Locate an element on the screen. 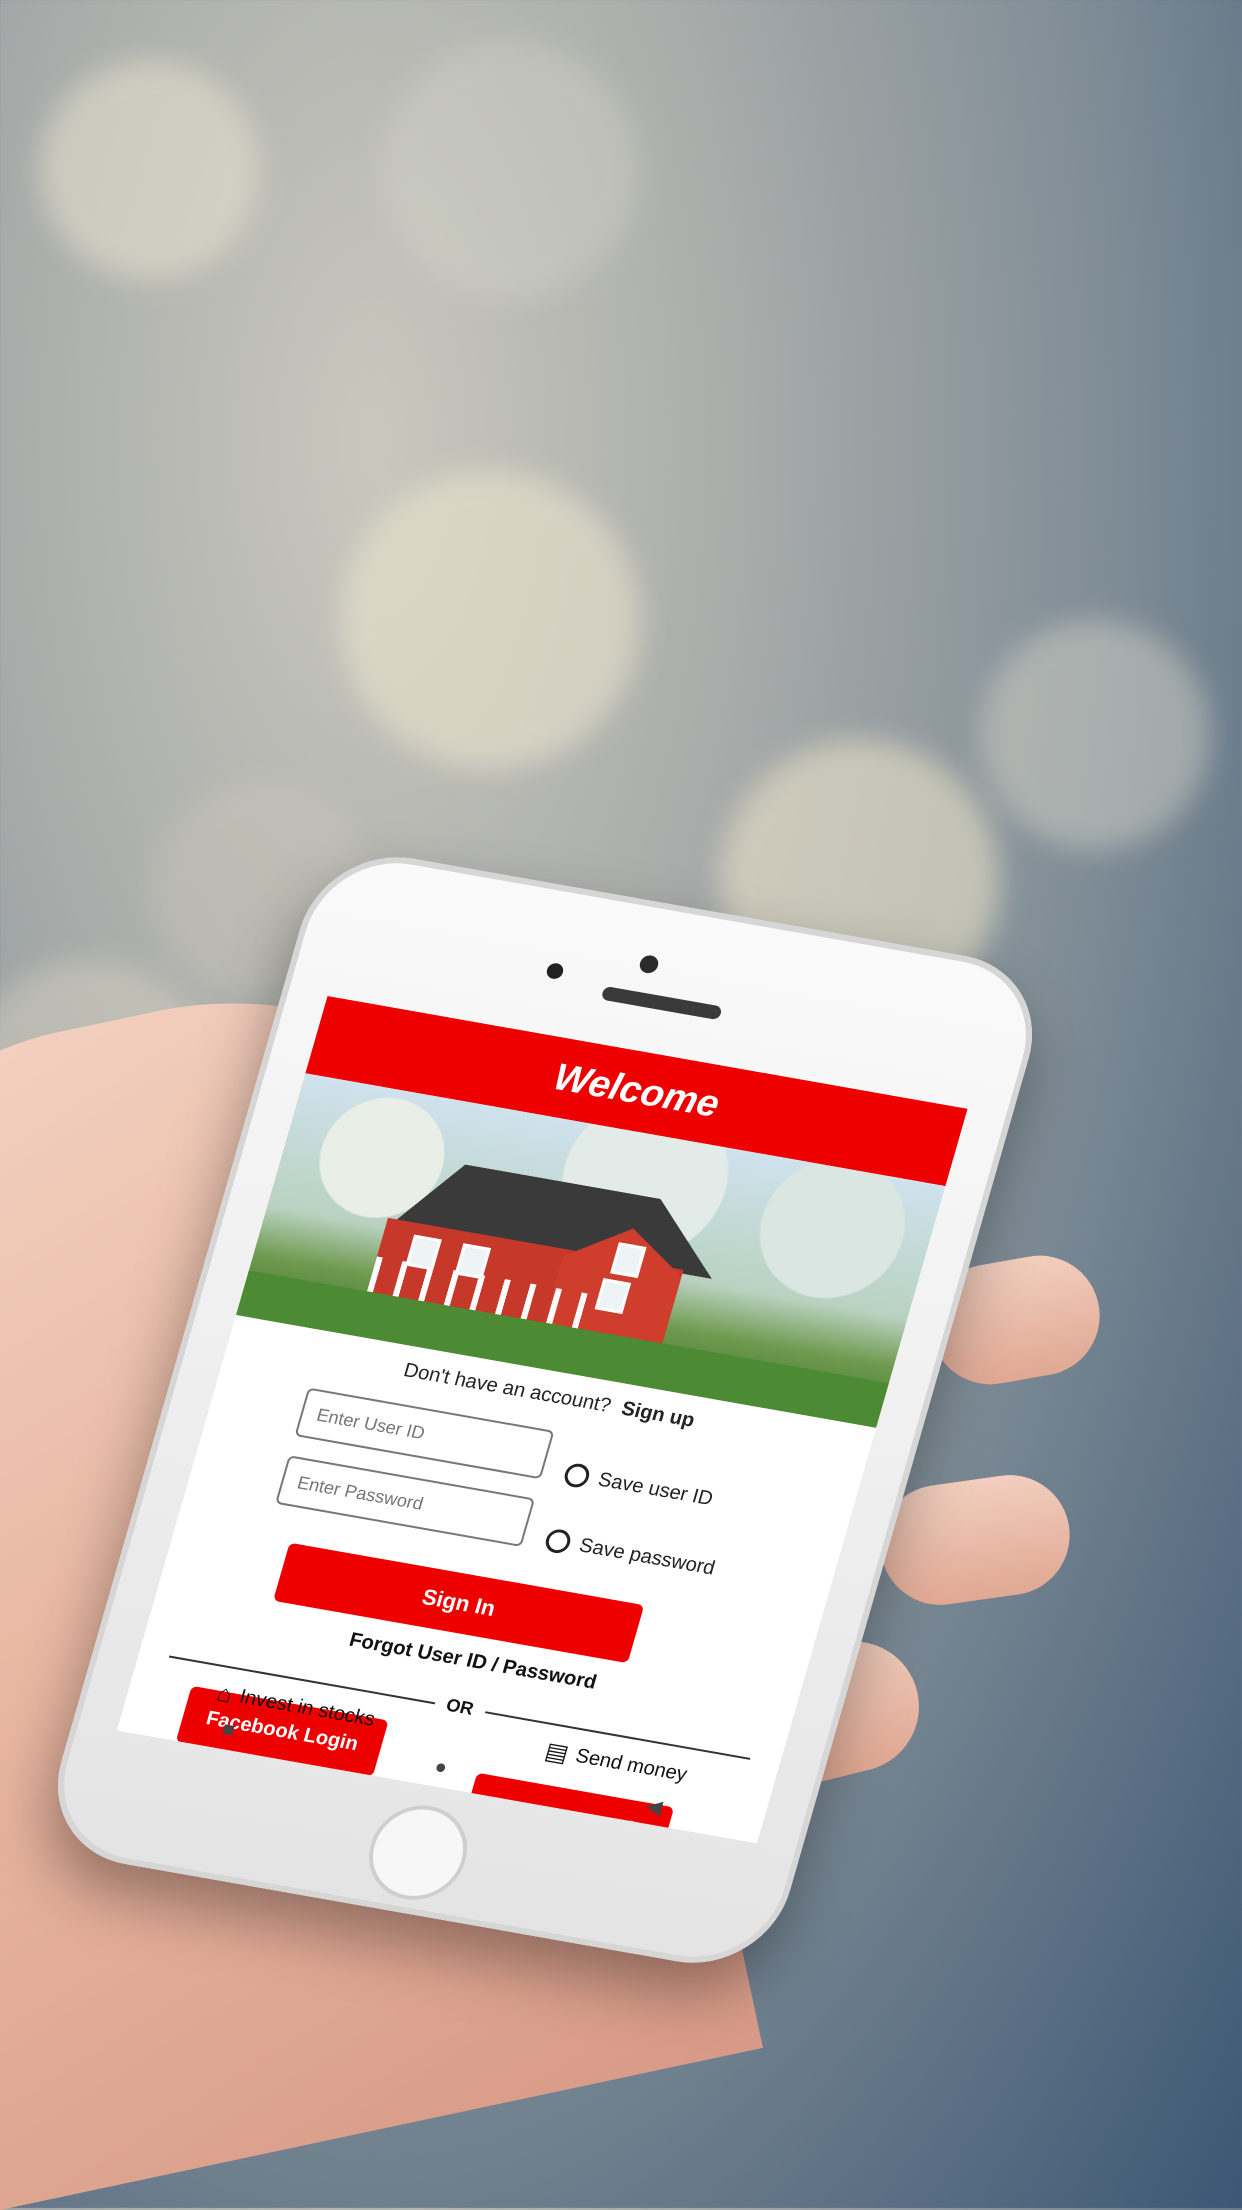 This screenshot has width=1242, height=2210. back-icon: ◀ is located at coordinates (654, 1806).